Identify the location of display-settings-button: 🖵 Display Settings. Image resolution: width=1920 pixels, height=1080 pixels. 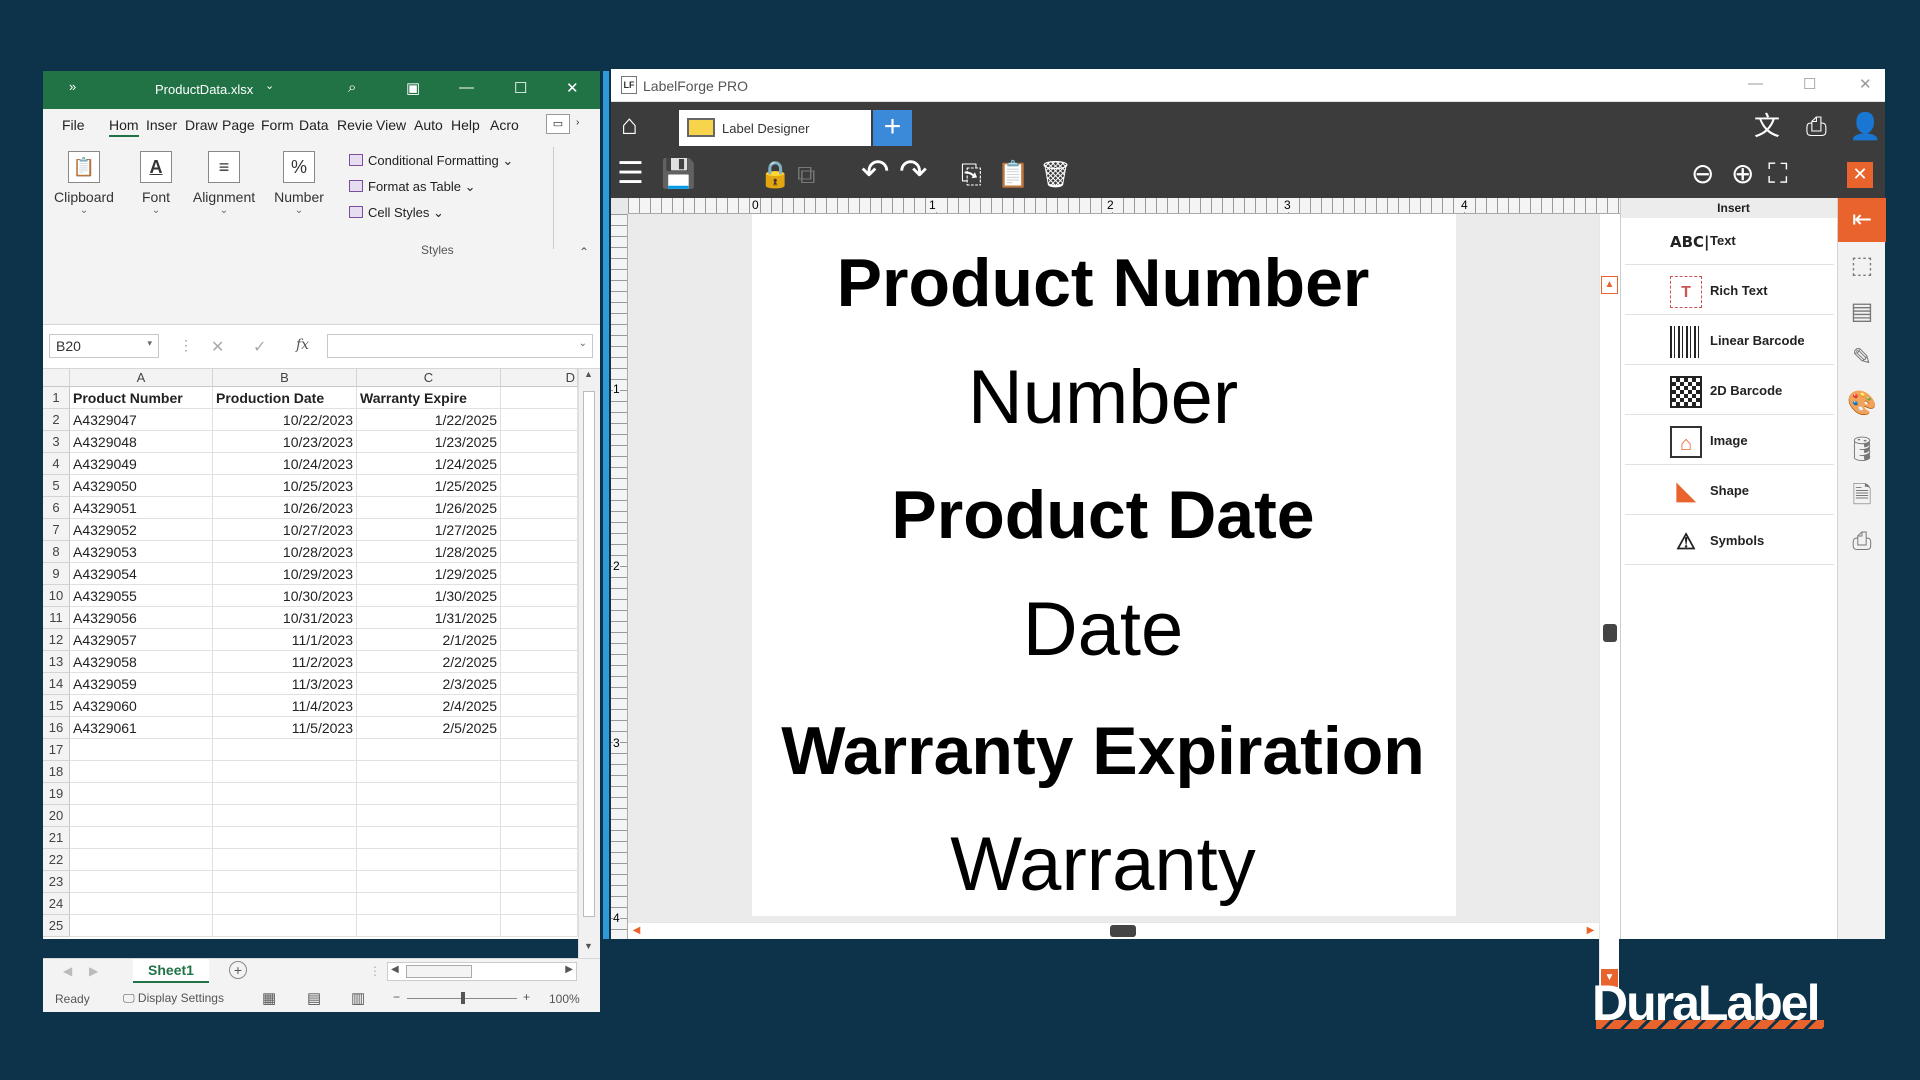
(173, 998).